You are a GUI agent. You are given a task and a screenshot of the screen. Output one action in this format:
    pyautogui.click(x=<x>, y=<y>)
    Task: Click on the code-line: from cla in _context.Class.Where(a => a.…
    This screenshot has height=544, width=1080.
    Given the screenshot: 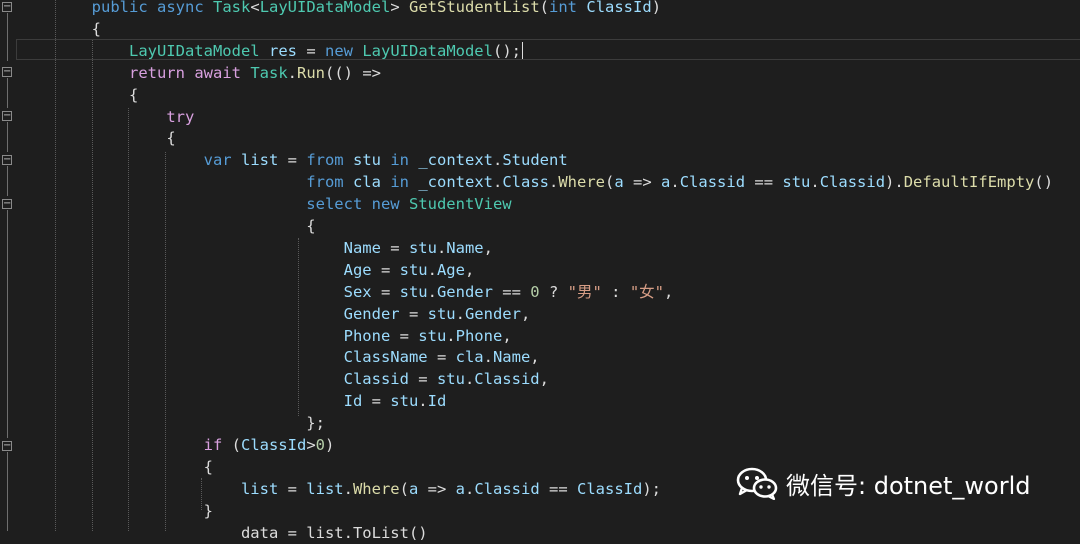 What is the action you would take?
    pyautogui.click(x=535, y=182)
    